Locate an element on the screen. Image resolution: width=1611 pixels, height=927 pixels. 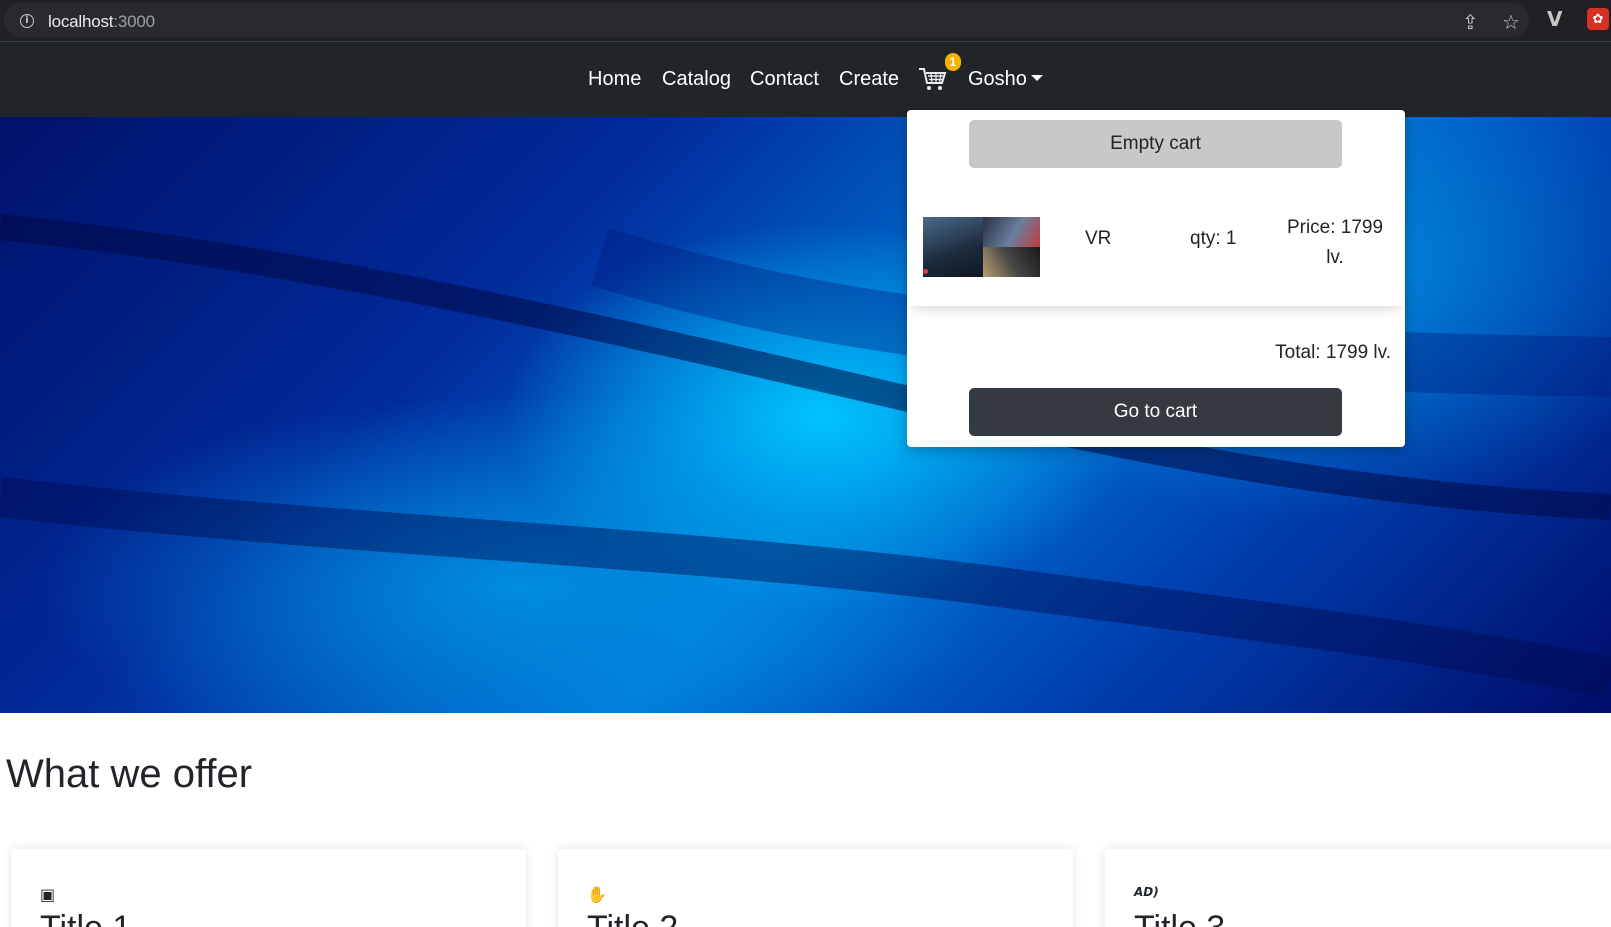
card-title: Title 1 is located at coordinates (85, 918).